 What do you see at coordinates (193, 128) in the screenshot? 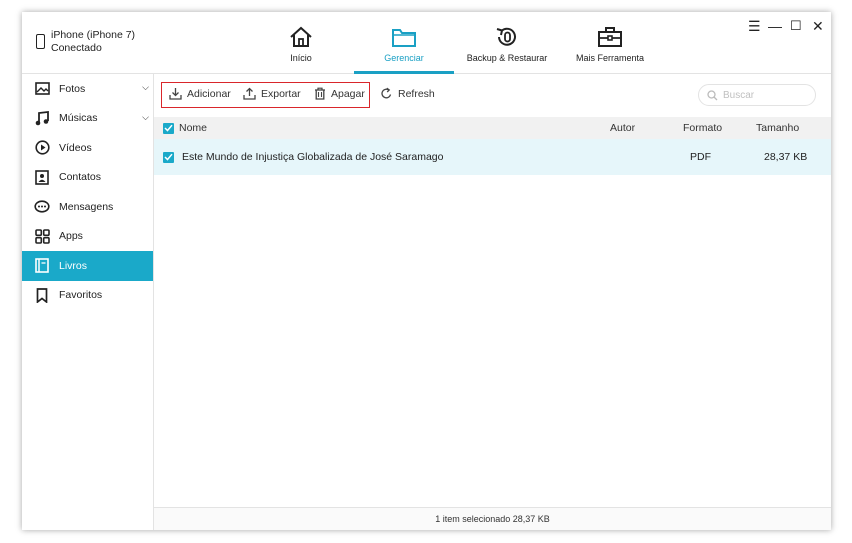
I see `column-header-name: Nome` at bounding box center [193, 128].